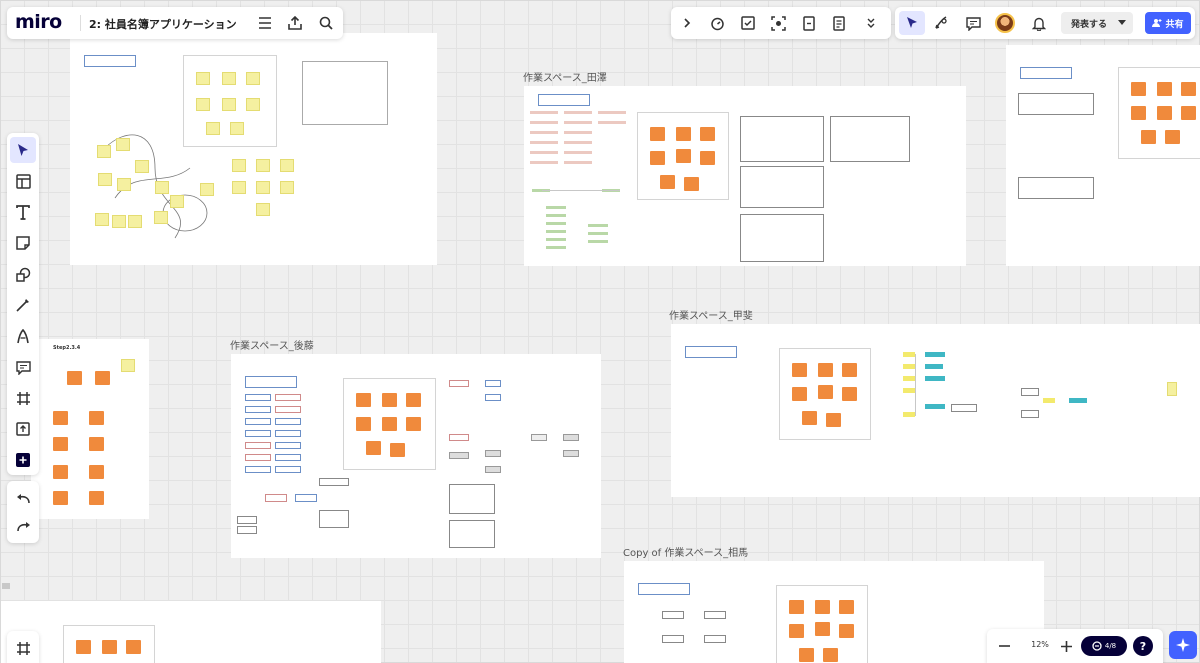  Describe the element at coordinates (935, 410) in the screenshot. I see `board-frame-mid-right` at that location.